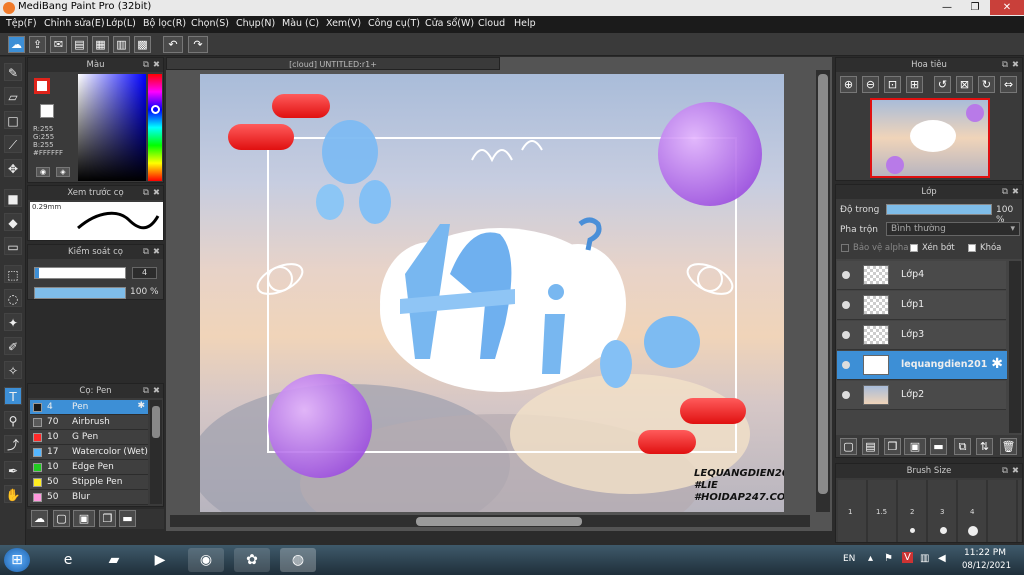 The height and width of the screenshot is (575, 1024). I want to click on close-button: ✕, so click(1007, 7).